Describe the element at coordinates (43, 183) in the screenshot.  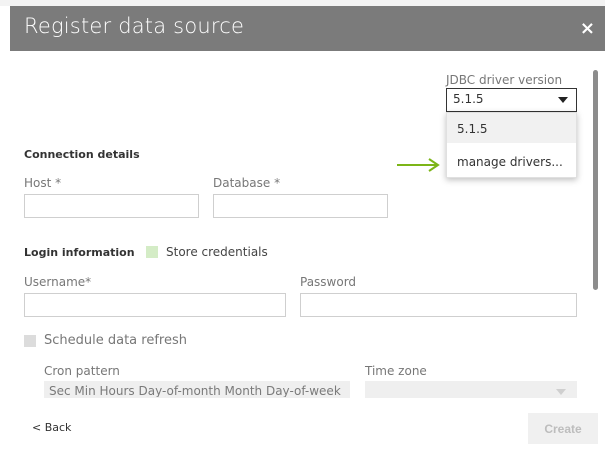
I see `host-label: Host *` at that location.